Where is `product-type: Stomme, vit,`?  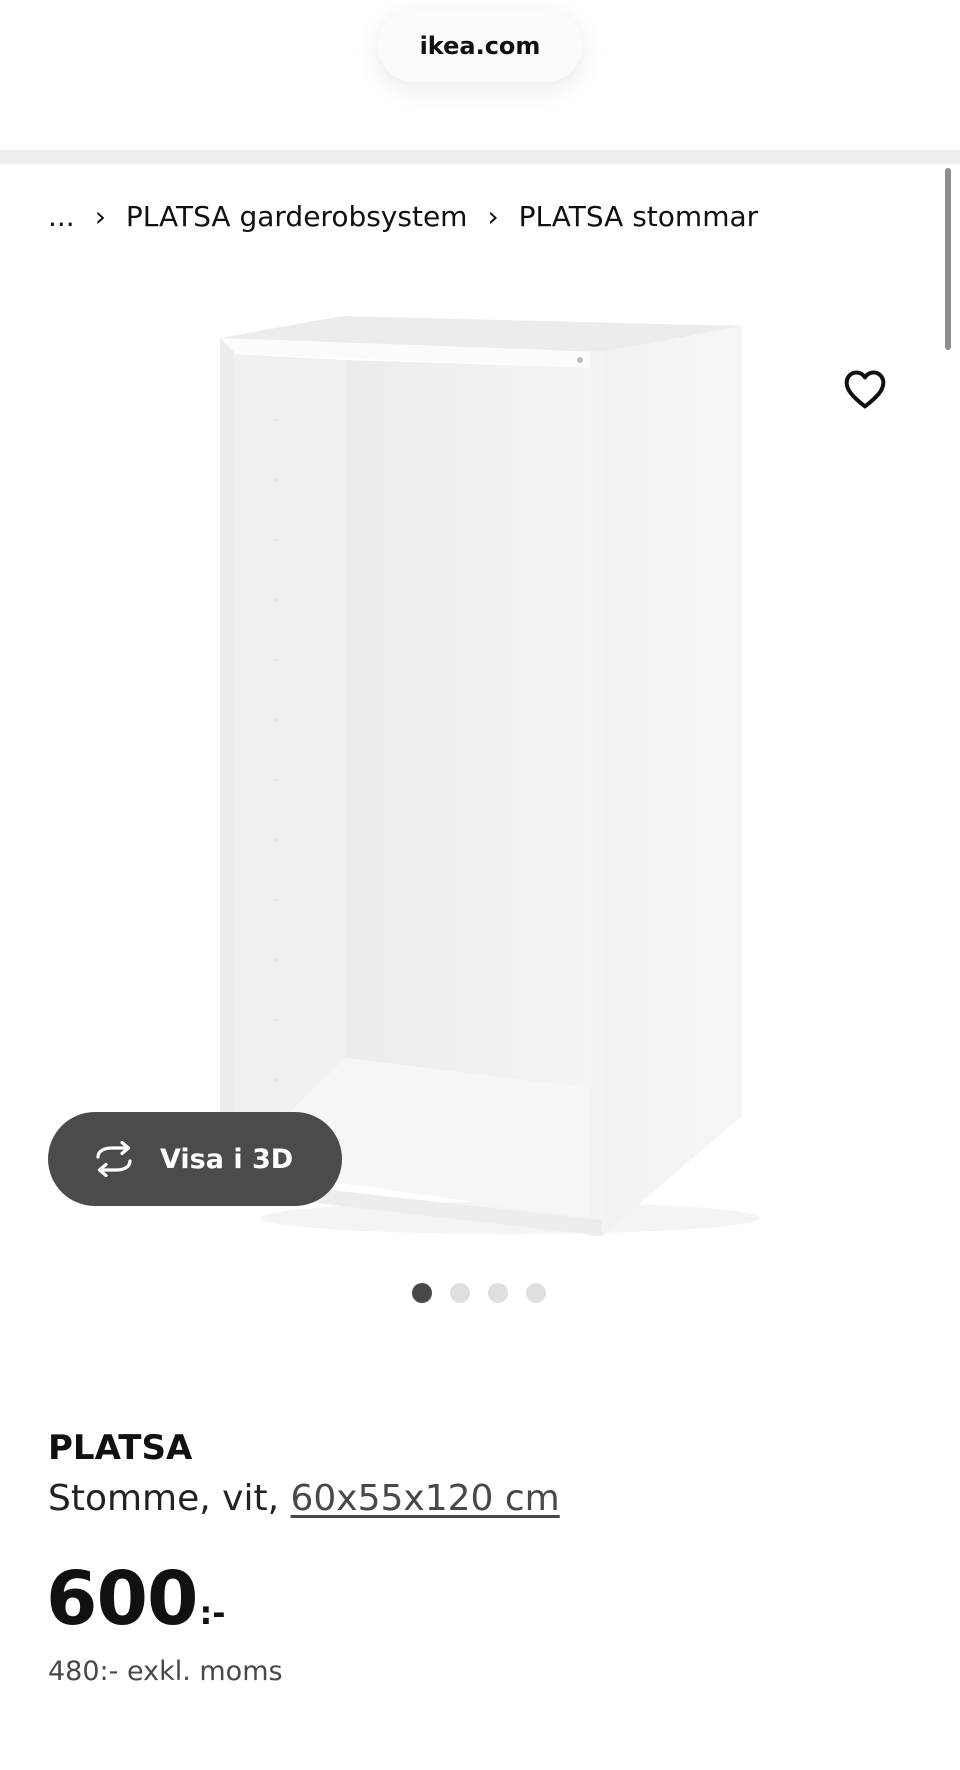 product-type: Stomme, vit, is located at coordinates (164, 1498).